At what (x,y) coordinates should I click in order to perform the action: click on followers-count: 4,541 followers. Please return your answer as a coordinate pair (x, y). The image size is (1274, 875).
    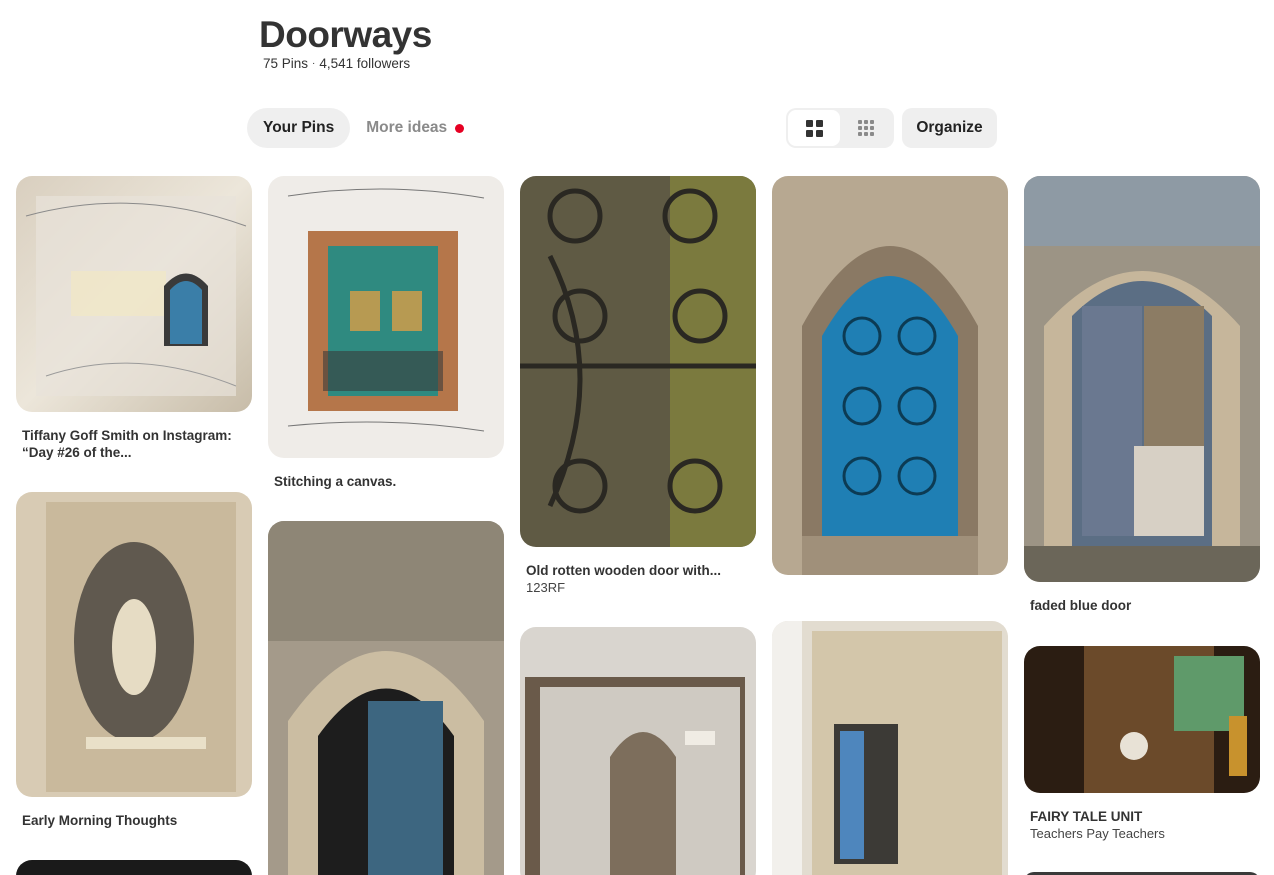
    Looking at the image, I should click on (364, 63).